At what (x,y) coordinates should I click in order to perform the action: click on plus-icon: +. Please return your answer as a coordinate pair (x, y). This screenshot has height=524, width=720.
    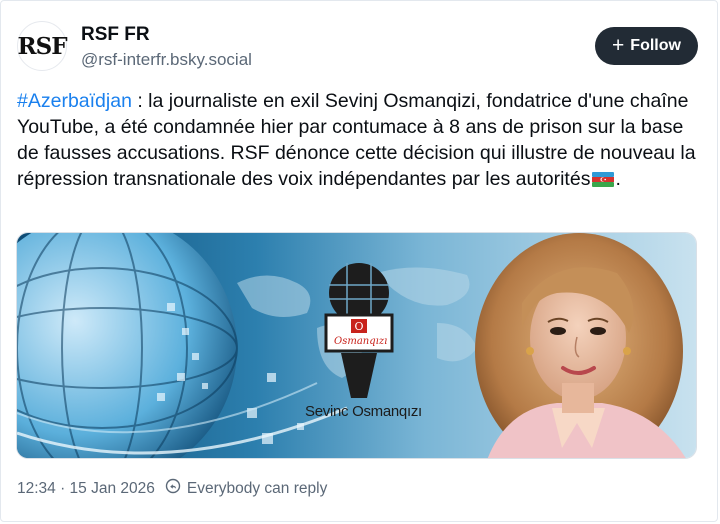
    Looking at the image, I should click on (618, 45).